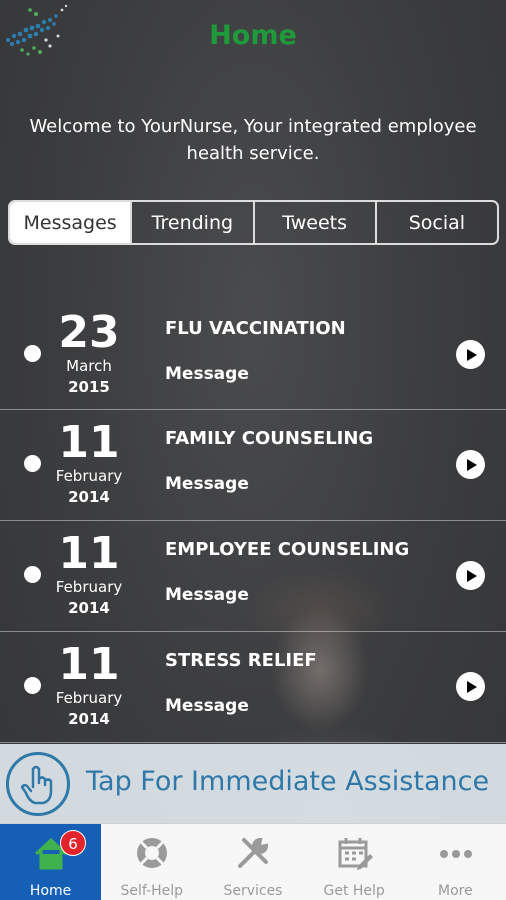 The height and width of the screenshot is (900, 506). What do you see at coordinates (253, 355) in the screenshot?
I see `list-item: 23 March 2015 FLU VACCINATION Message` at bounding box center [253, 355].